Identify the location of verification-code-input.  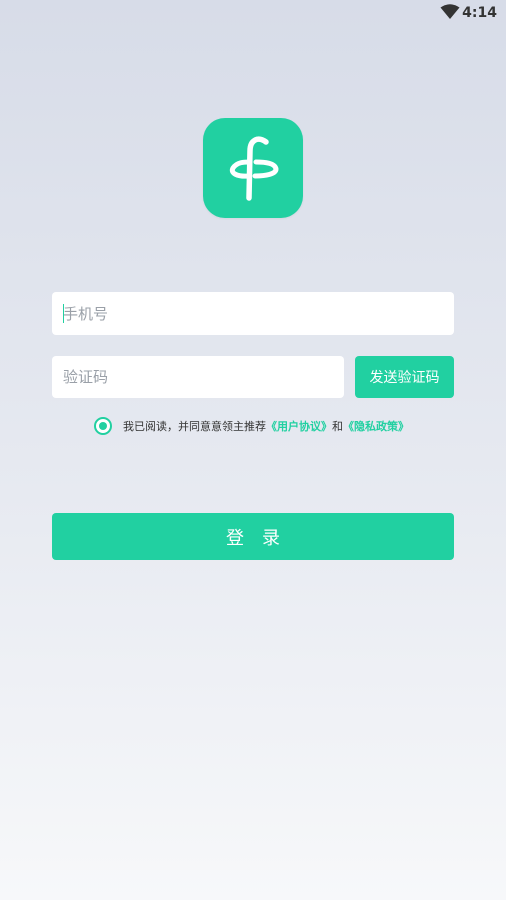
(198, 377).